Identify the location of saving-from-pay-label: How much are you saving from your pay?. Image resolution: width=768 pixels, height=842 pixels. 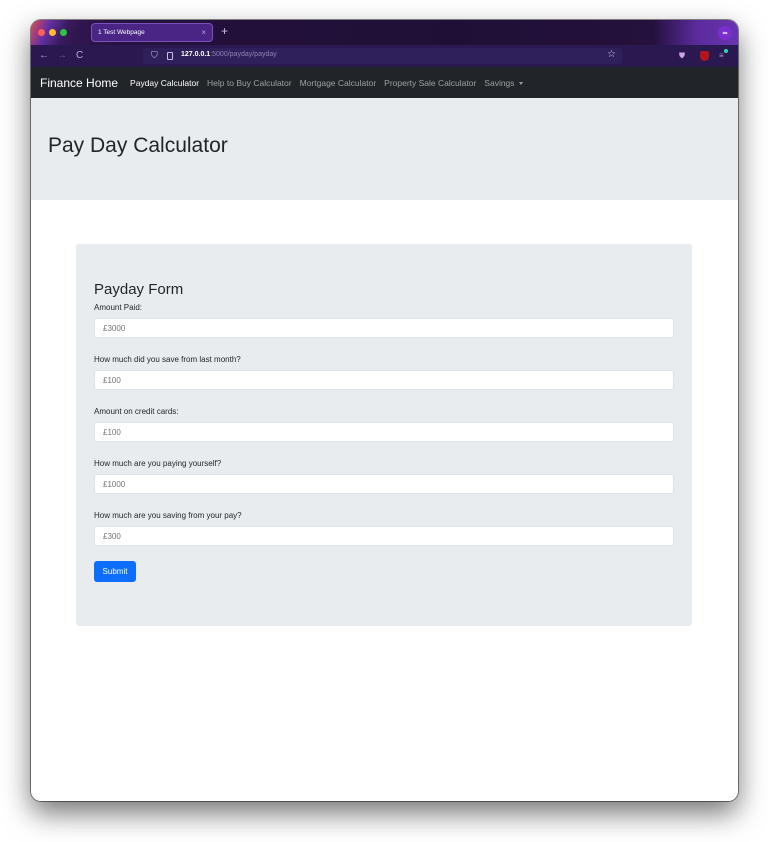
(168, 515).